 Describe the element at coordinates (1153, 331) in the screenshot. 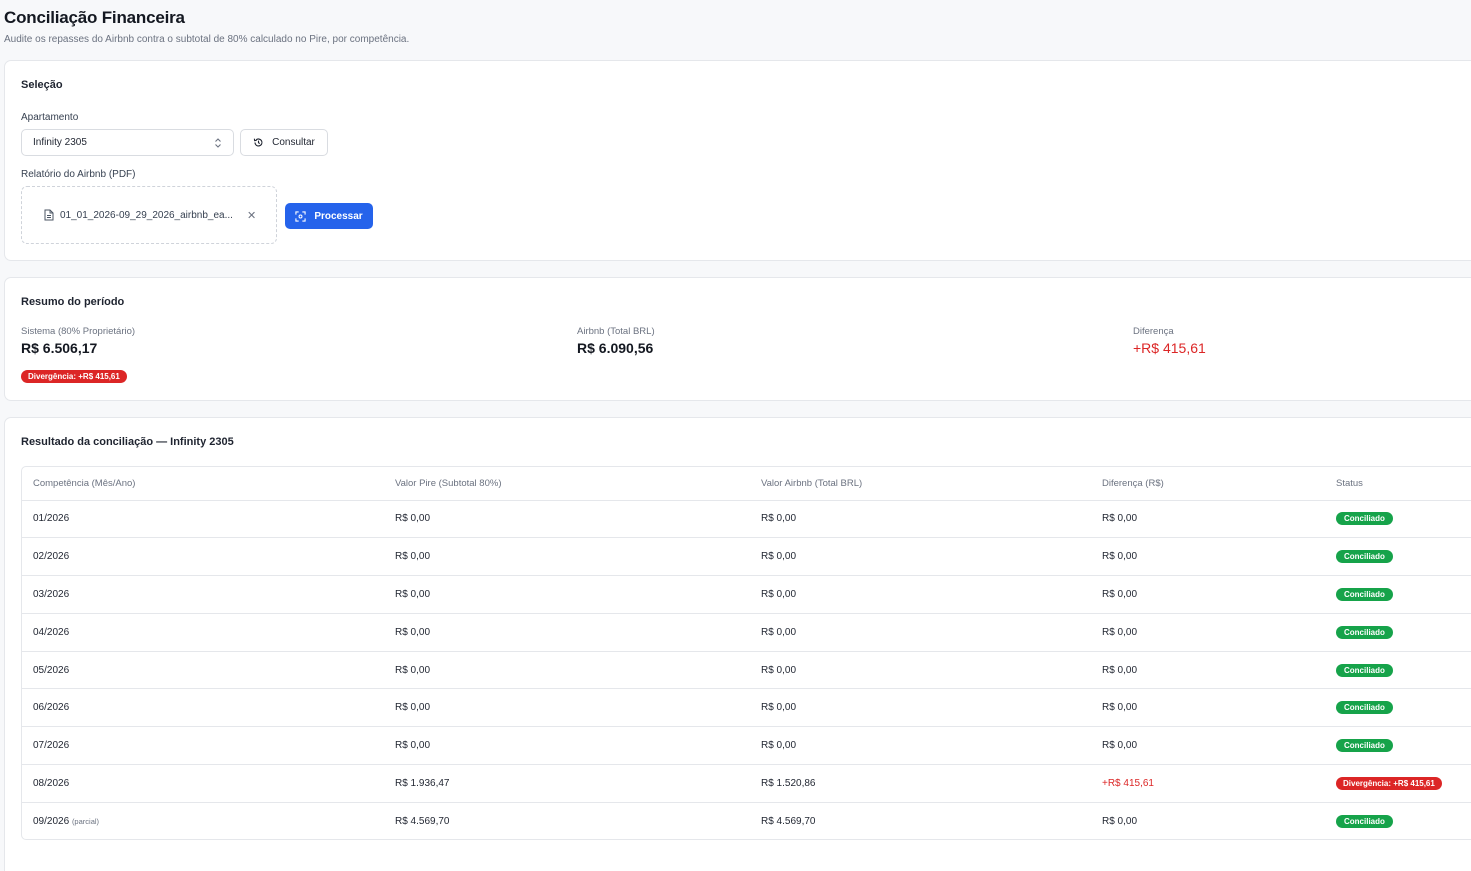

I see `difference-metric-label: Diferença` at that location.